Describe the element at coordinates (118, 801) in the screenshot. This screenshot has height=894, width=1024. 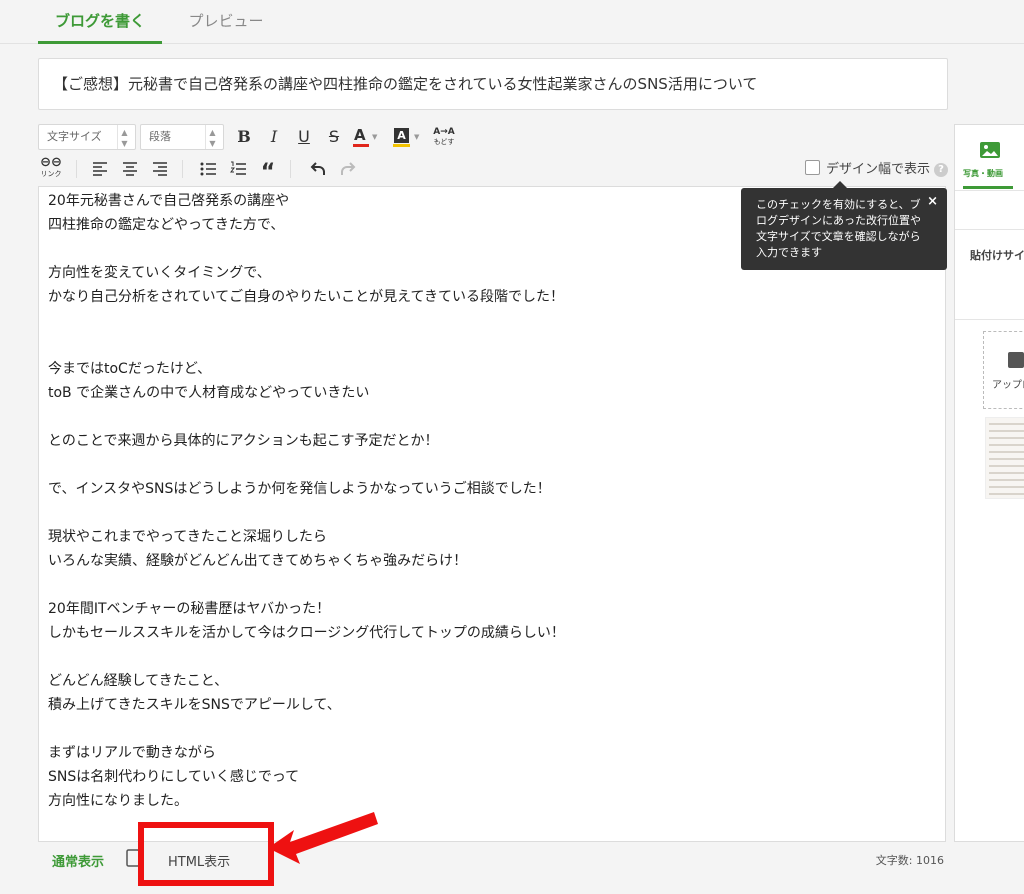
I see `editor-line: 方向性になりました。` at that location.